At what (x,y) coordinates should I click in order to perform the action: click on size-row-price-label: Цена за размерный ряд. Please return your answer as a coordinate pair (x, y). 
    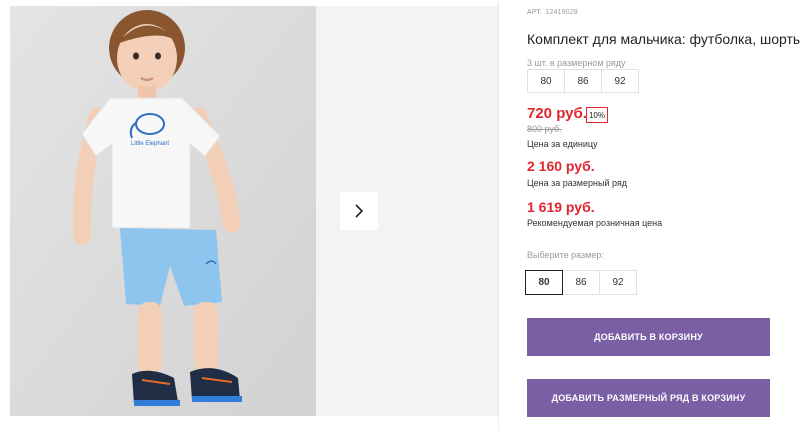
    Looking at the image, I should click on (577, 183).